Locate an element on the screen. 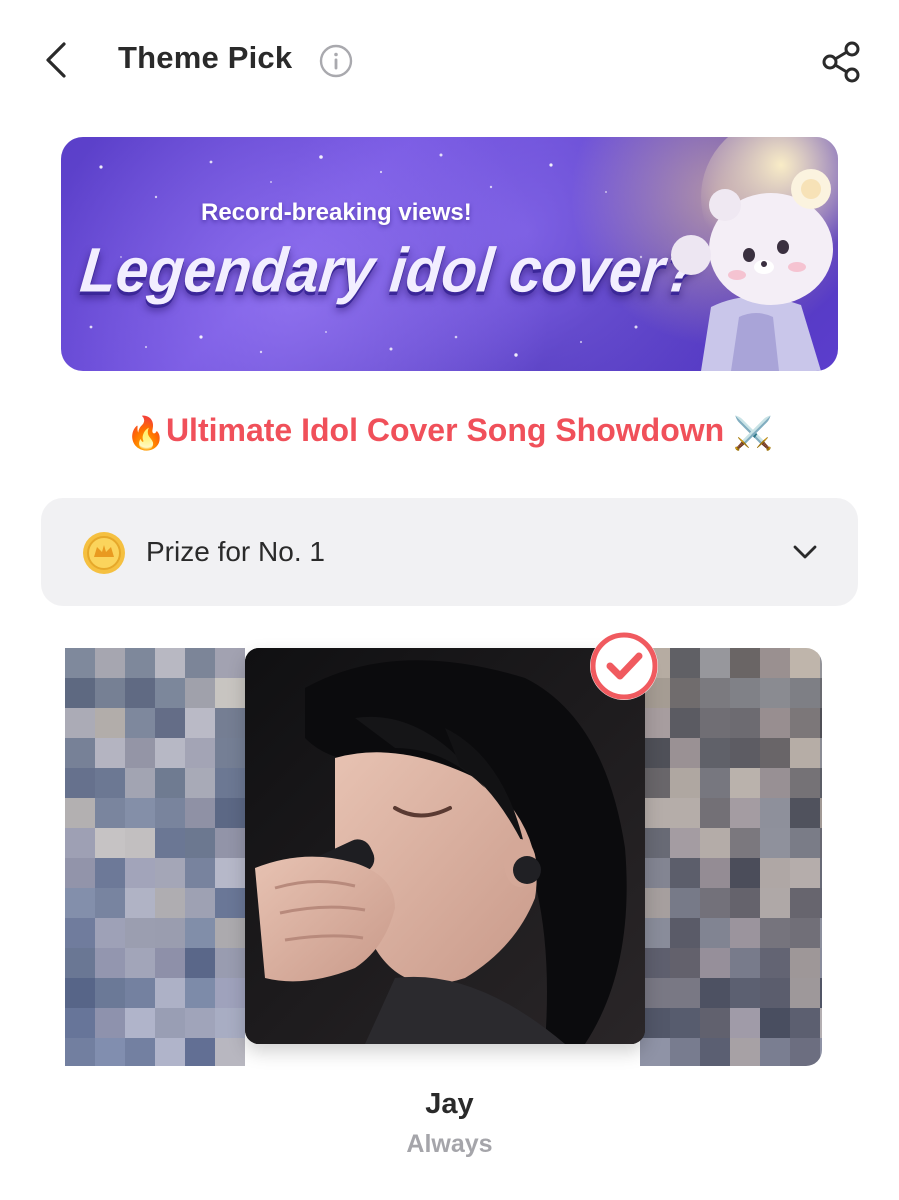  selected-check-icon is located at coordinates (624, 666).